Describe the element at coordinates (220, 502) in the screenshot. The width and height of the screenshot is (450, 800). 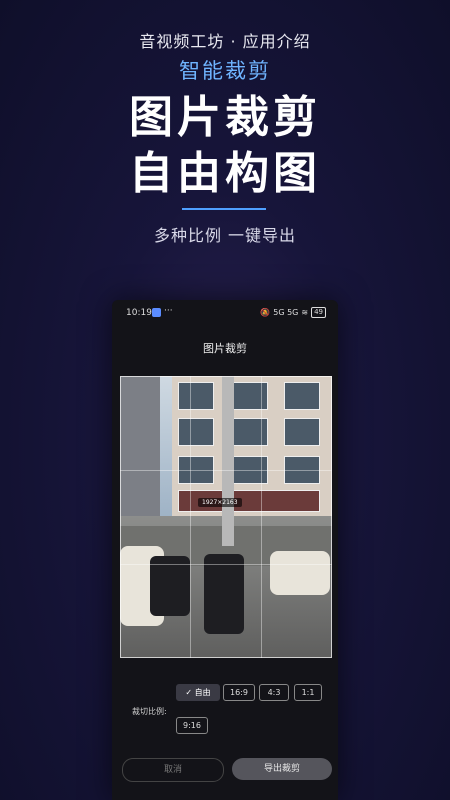
I see `image-size-badge: 1927×2163` at that location.